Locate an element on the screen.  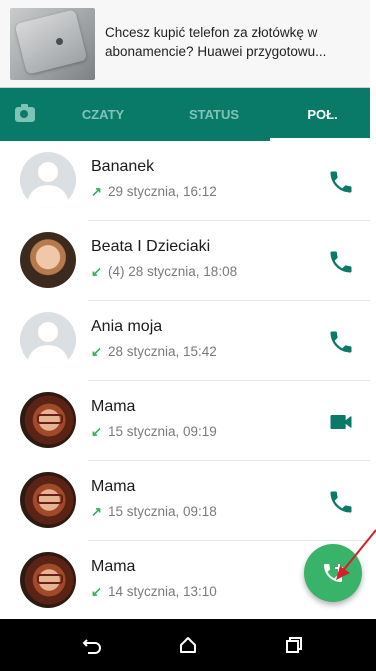
tab-camera is located at coordinates (25, 114).